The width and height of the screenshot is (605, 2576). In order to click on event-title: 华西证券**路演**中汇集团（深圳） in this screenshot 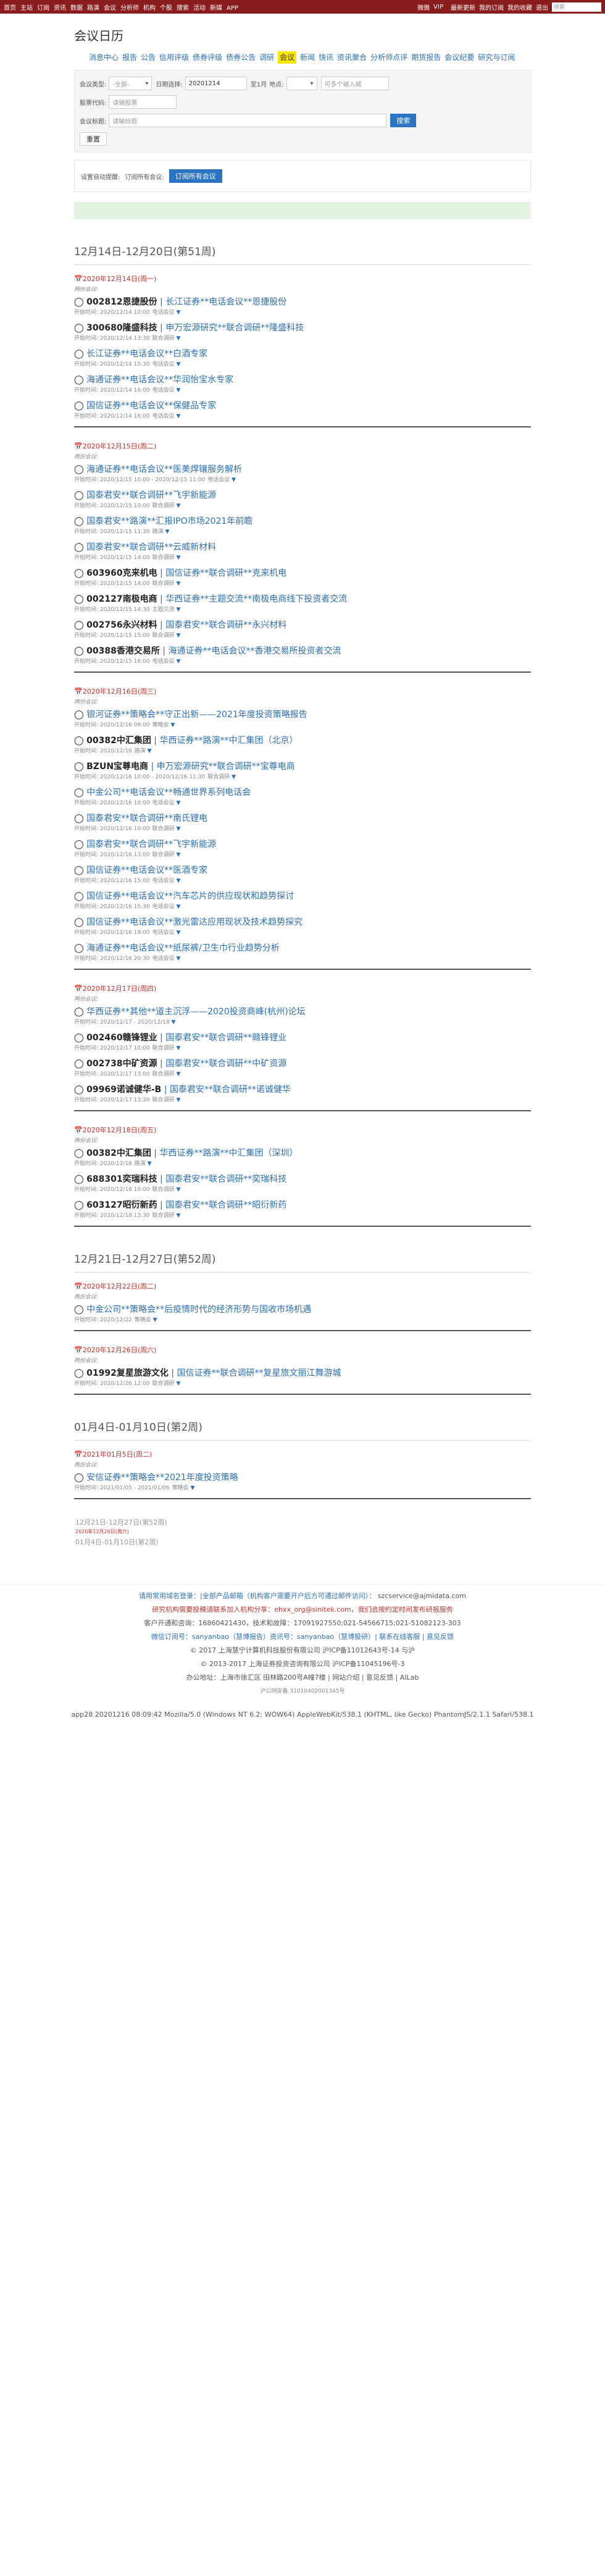, I will do `click(228, 1153)`.